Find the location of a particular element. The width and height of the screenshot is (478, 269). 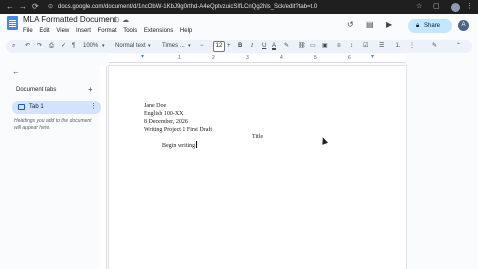

title-action-icons: ☆⊡☁ is located at coordinates (118, 20).